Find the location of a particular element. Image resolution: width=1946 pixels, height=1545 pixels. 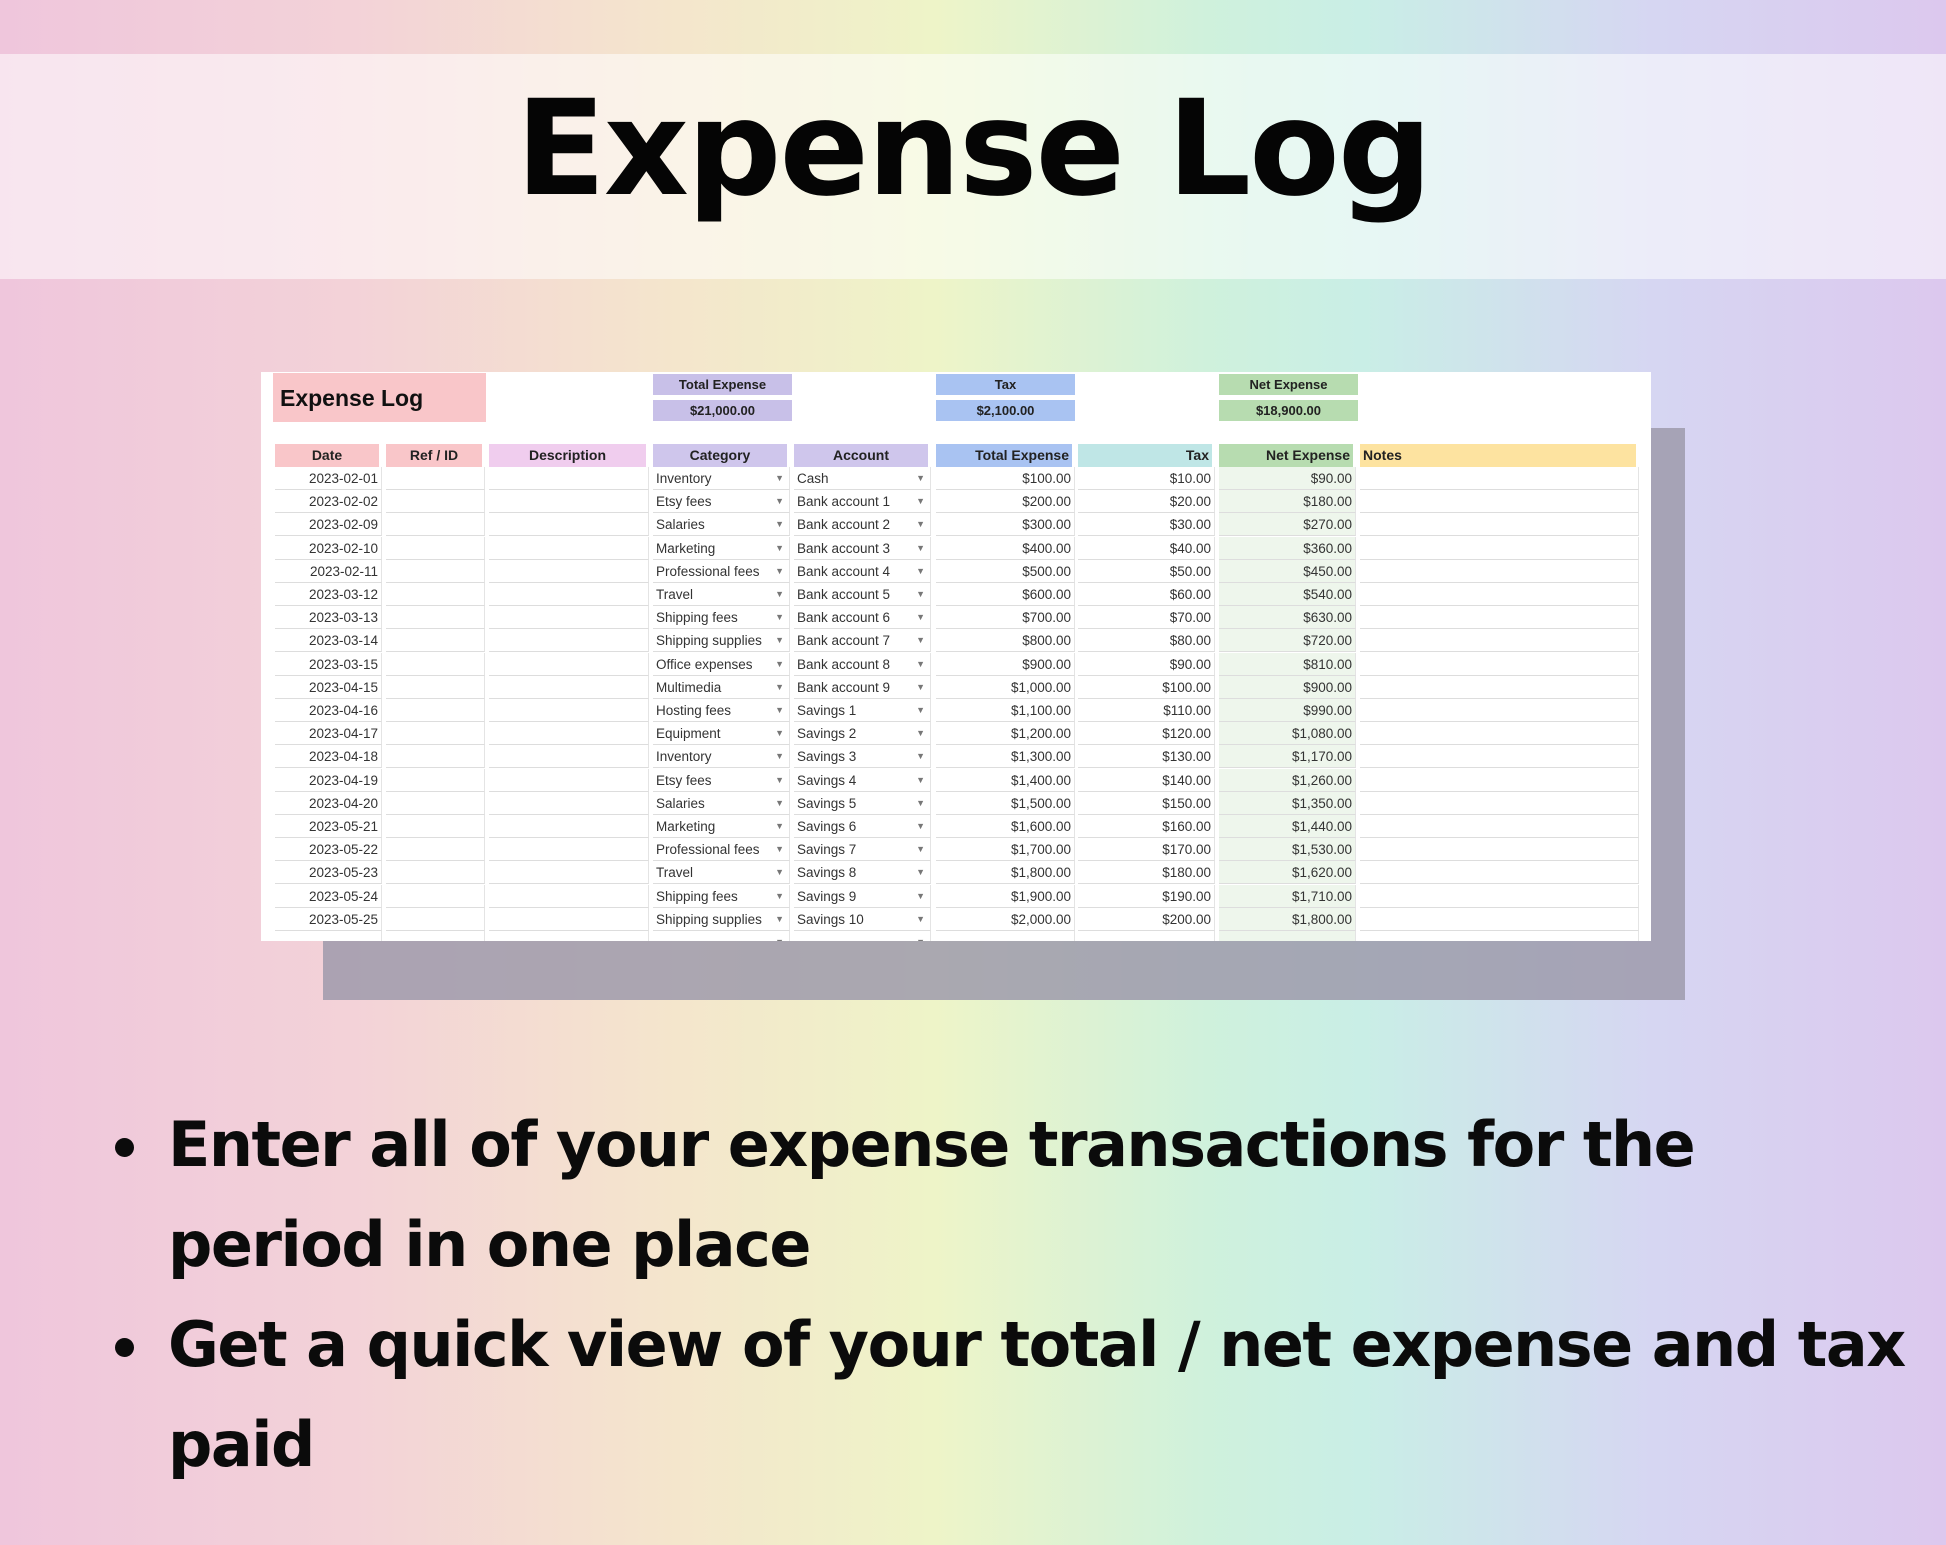

table-cell: $90.00 is located at coordinates (1287, 478).